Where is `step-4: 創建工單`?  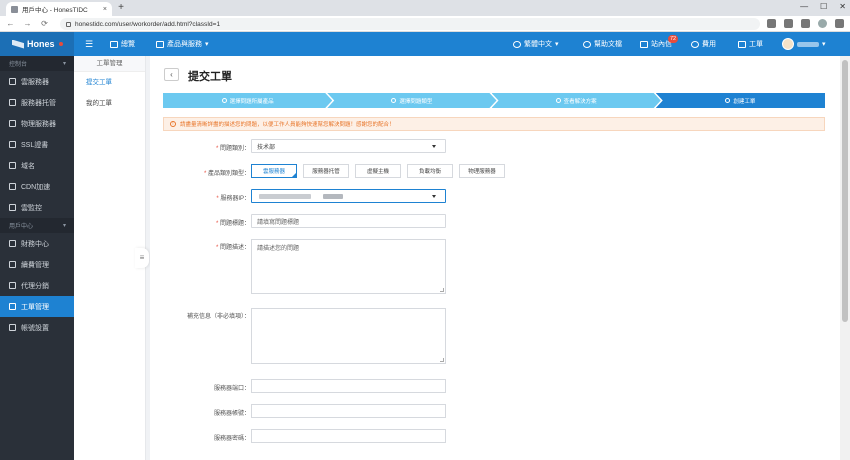 step-4: 創建工單 is located at coordinates (740, 100).